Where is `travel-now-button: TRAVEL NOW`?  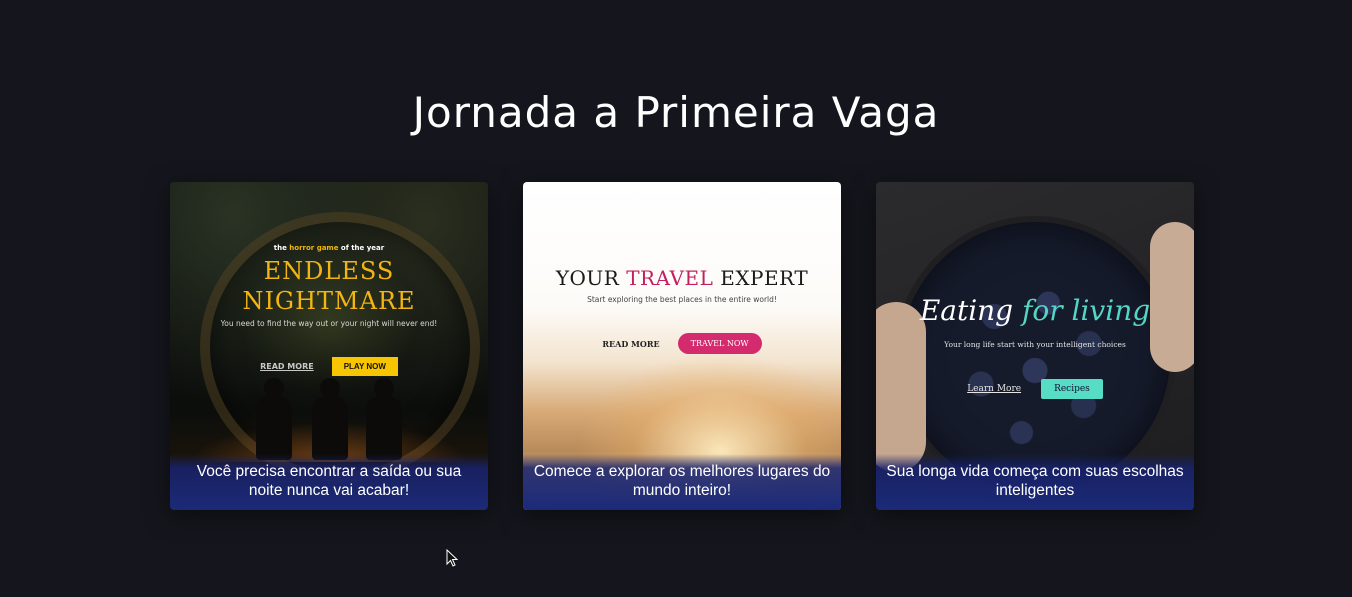
travel-now-button: TRAVEL NOW is located at coordinates (719, 343).